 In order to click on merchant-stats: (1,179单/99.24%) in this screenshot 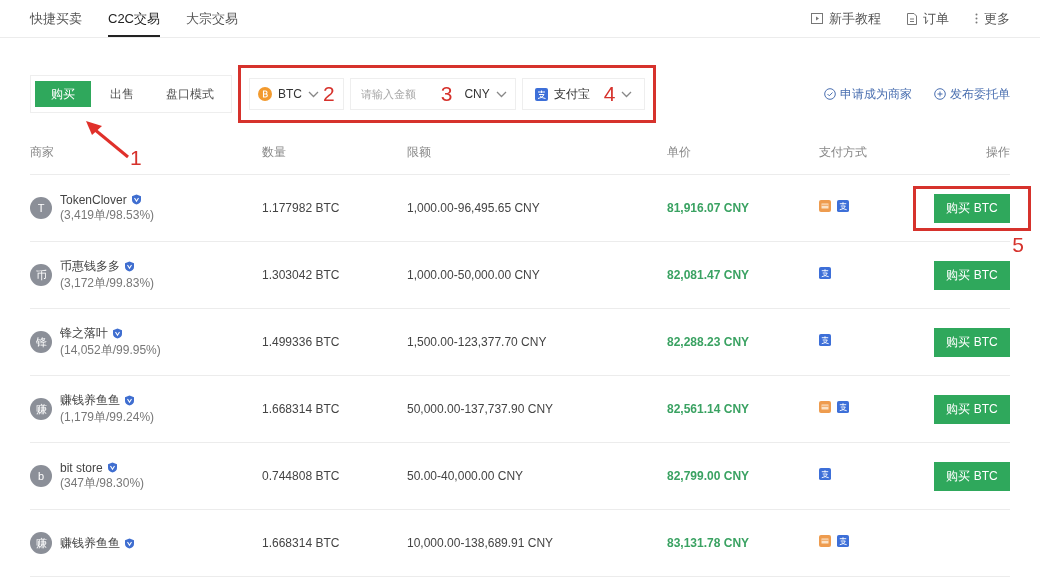, I will do `click(107, 417)`.